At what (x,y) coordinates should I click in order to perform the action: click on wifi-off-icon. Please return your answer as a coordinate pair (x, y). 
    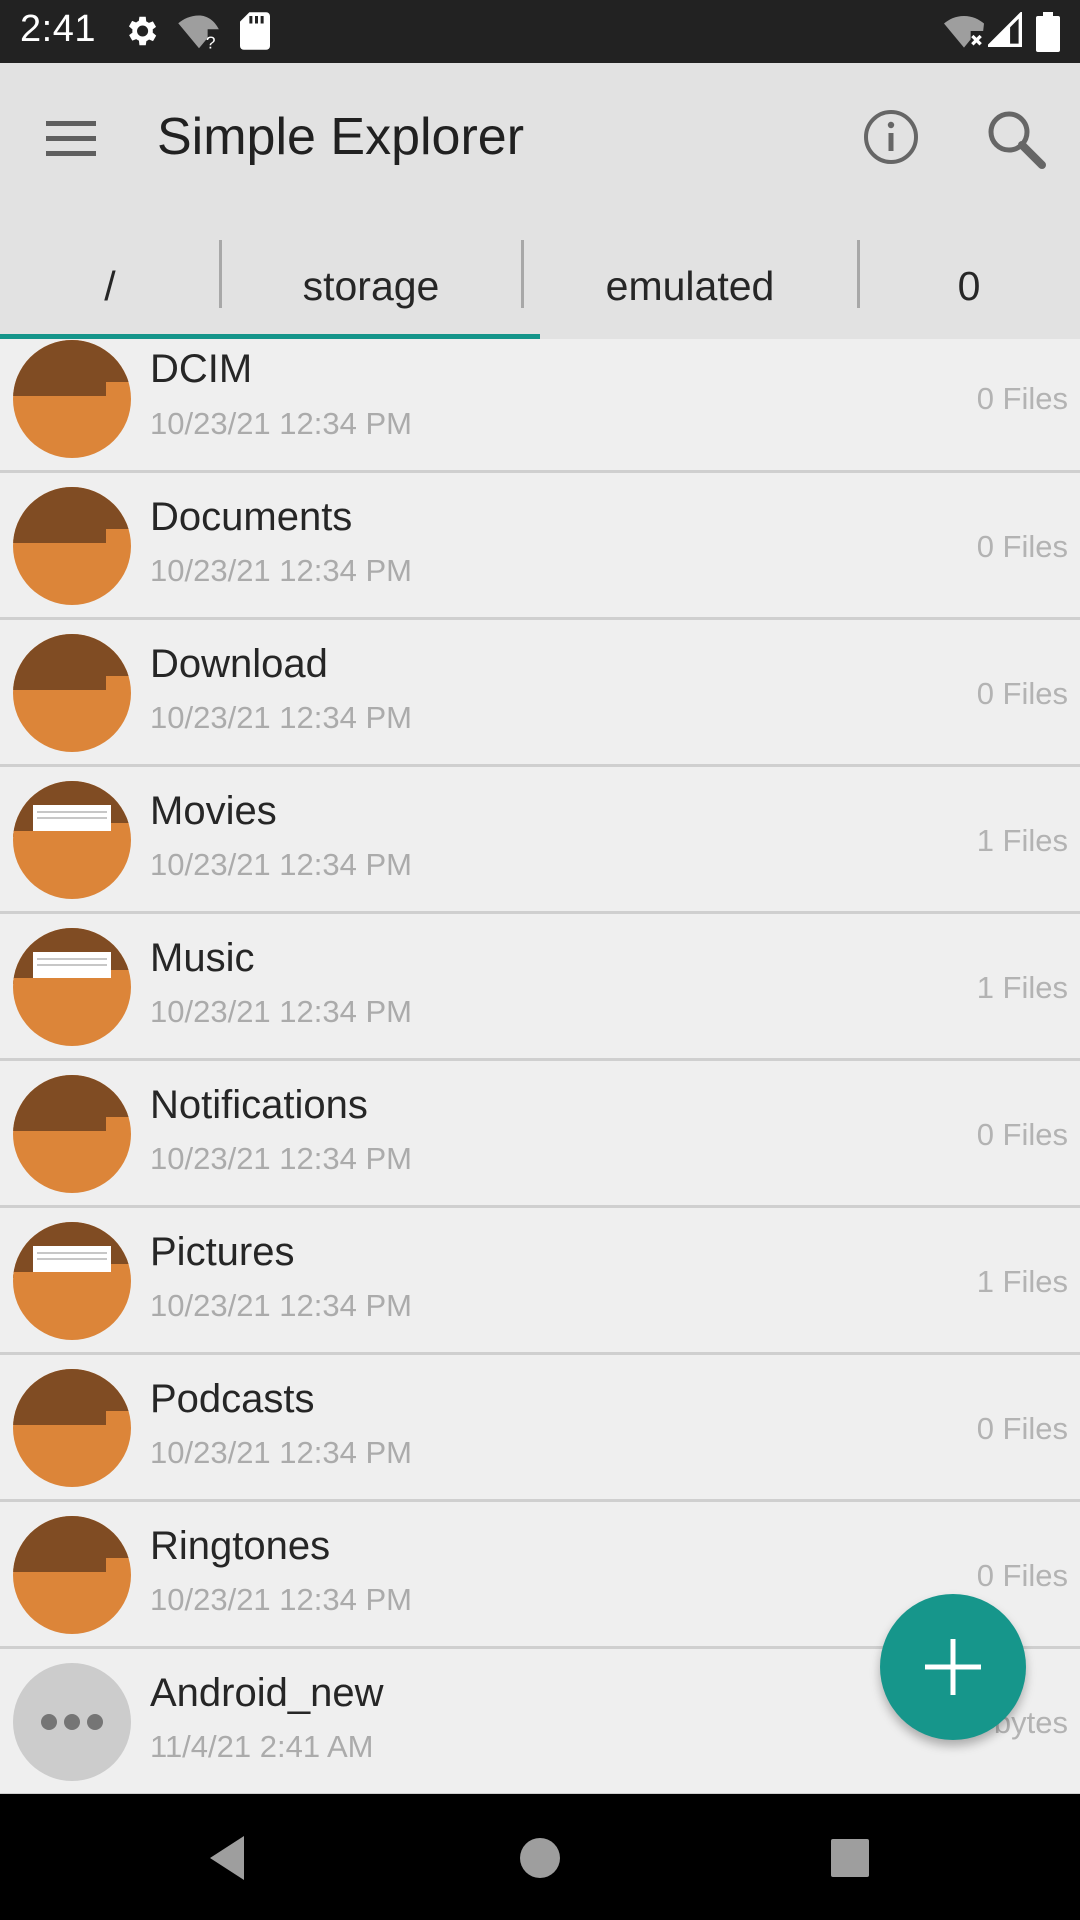
    Looking at the image, I should click on (964, 33).